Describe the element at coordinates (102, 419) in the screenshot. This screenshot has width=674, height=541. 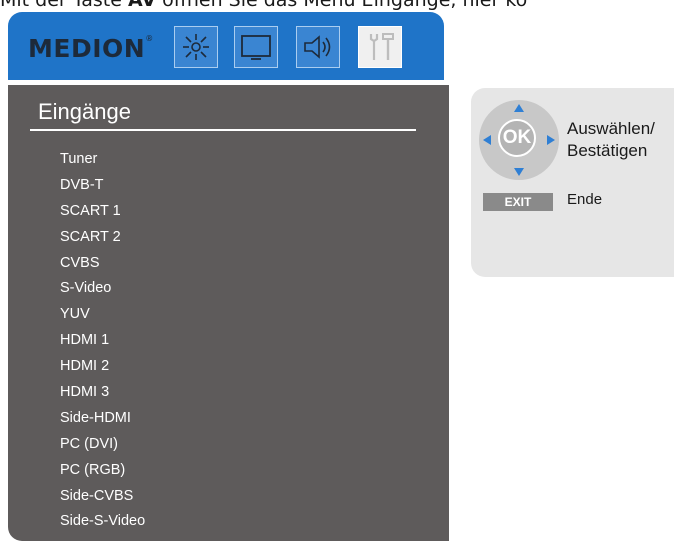
I see `input-item-side-hdmi: Side-HDMI` at that location.